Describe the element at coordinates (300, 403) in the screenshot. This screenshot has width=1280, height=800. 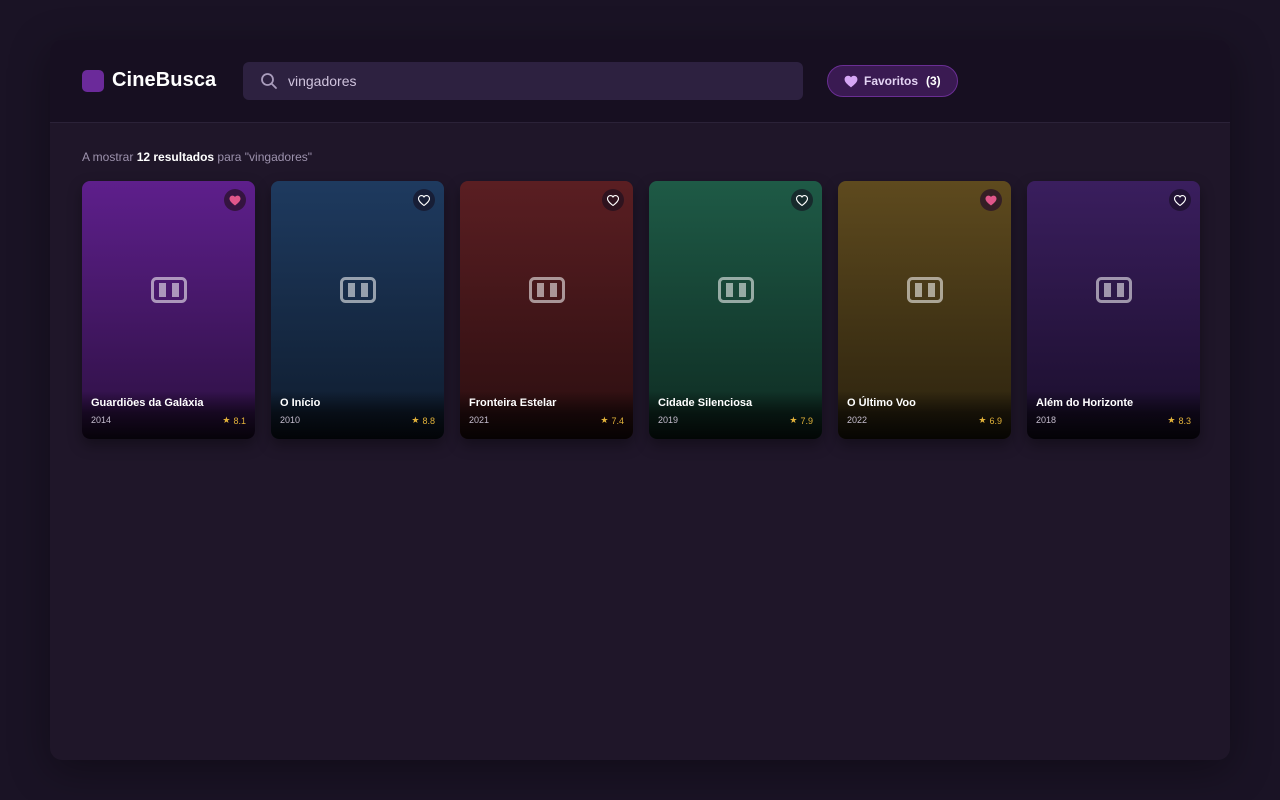
I see `movie-title: O Início` at that location.